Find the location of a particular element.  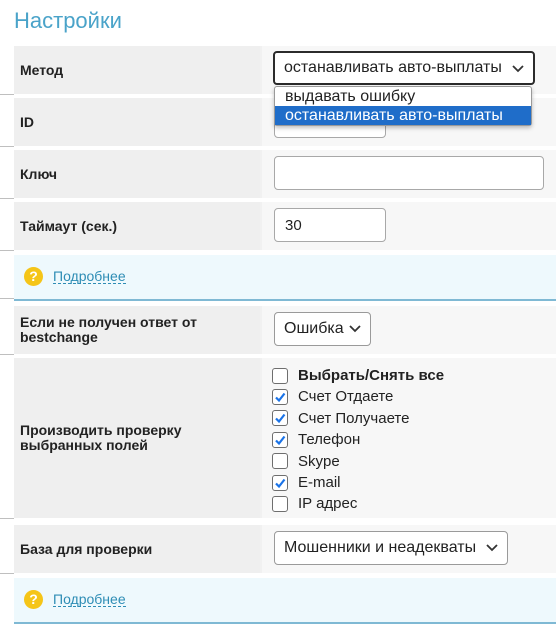

field-checkbox: Skype is located at coordinates (306, 461).